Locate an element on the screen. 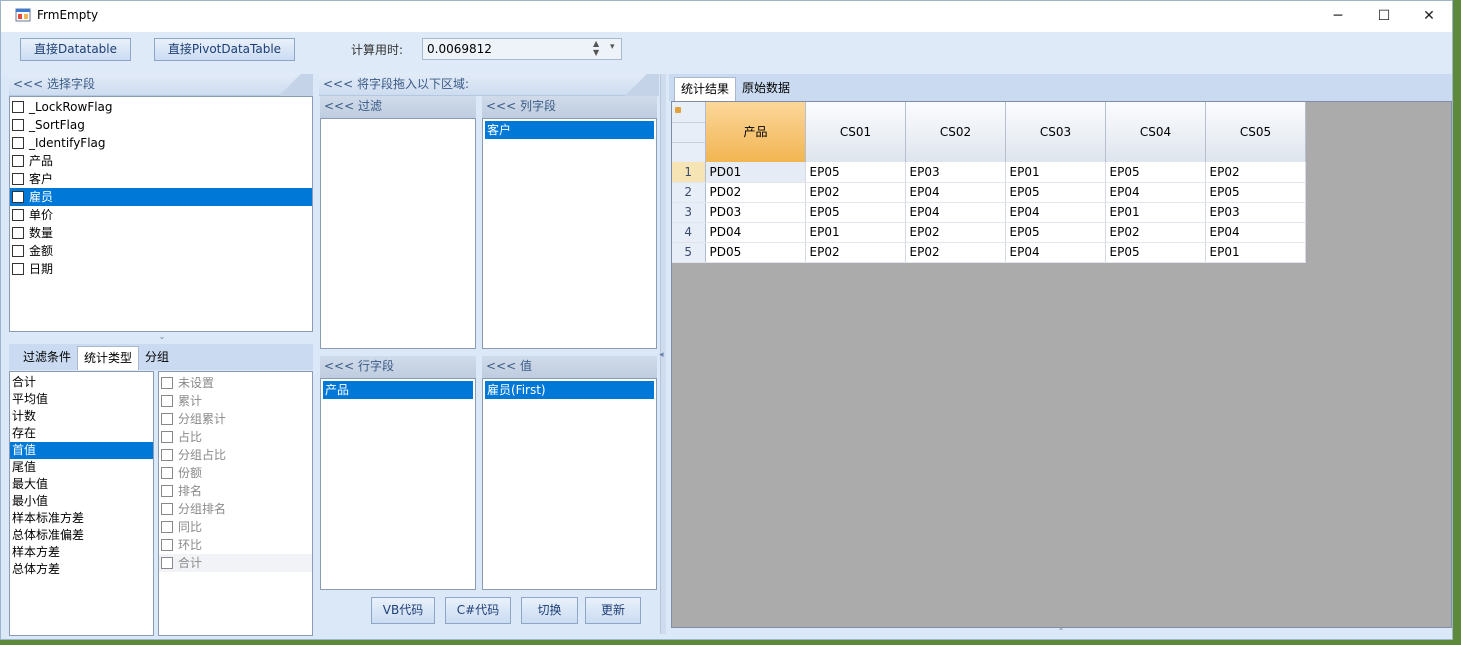 This screenshot has width=1461, height=645. csharp-code-button: C#代码 is located at coordinates (478, 610).